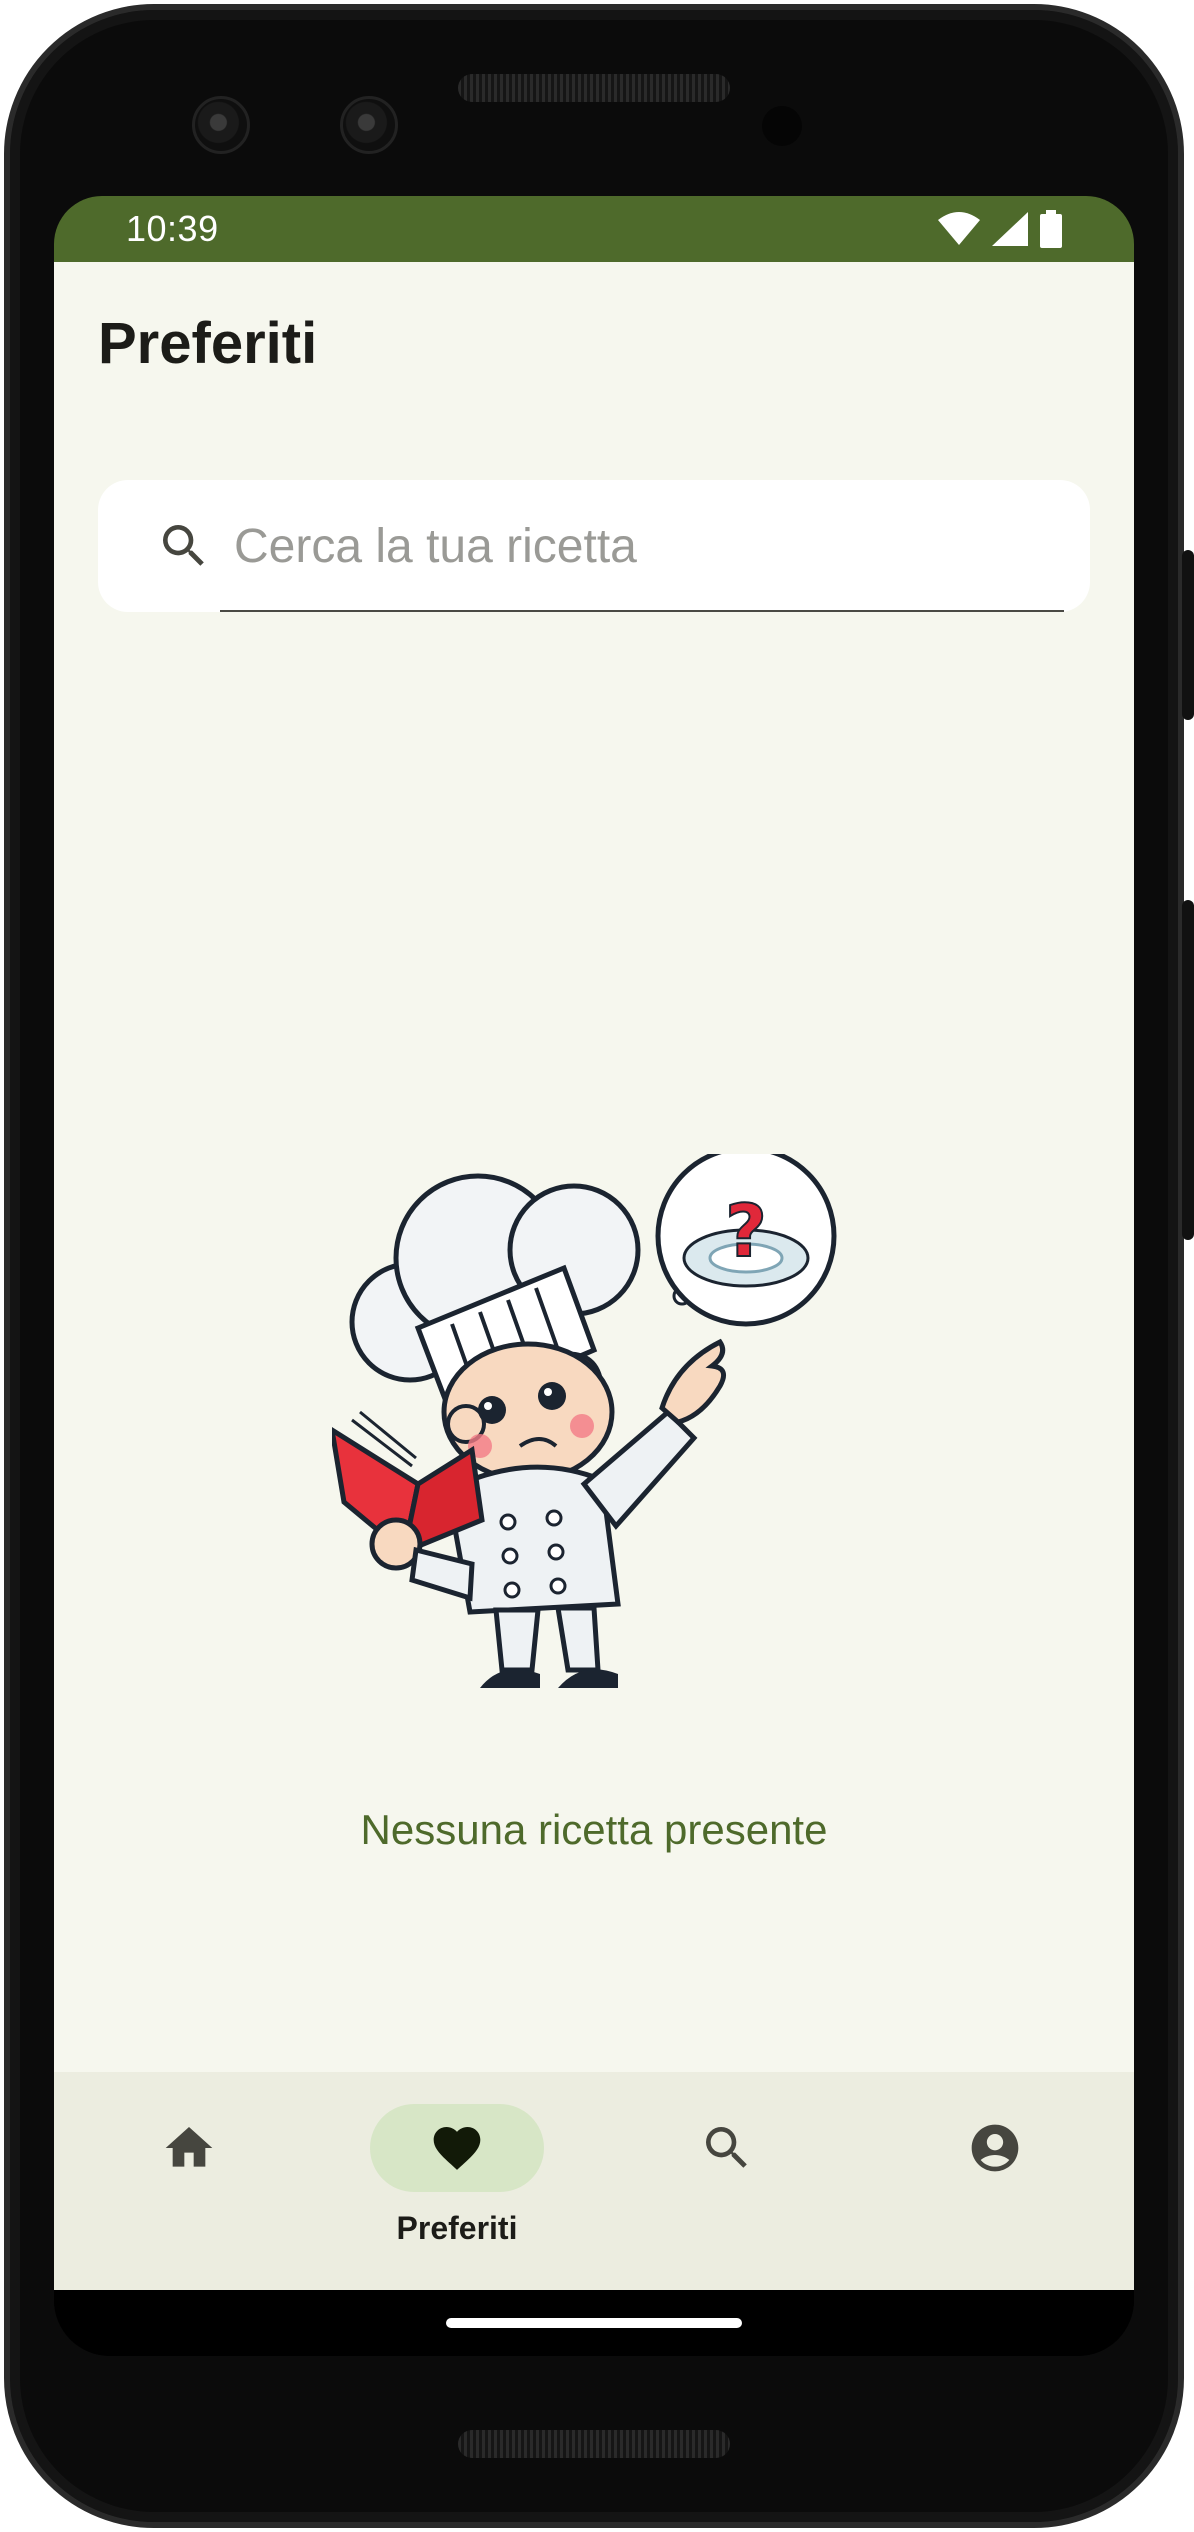 This screenshot has height=2532, width=1194. Describe the element at coordinates (584, 1421) in the screenshot. I see `confused-chef-illustration: ?` at that location.